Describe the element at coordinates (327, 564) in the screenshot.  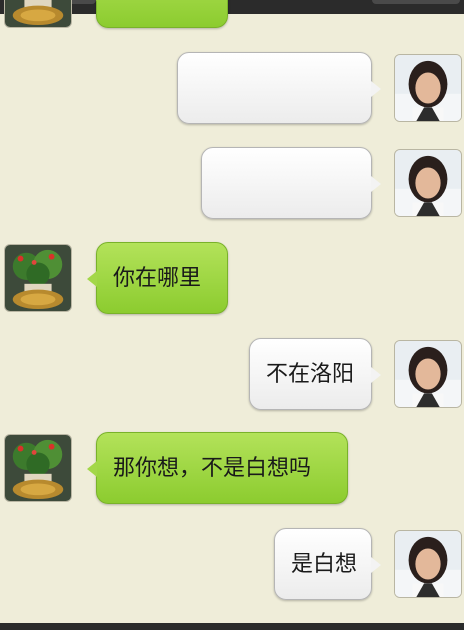
I see `message-bubble: 是白想` at that location.